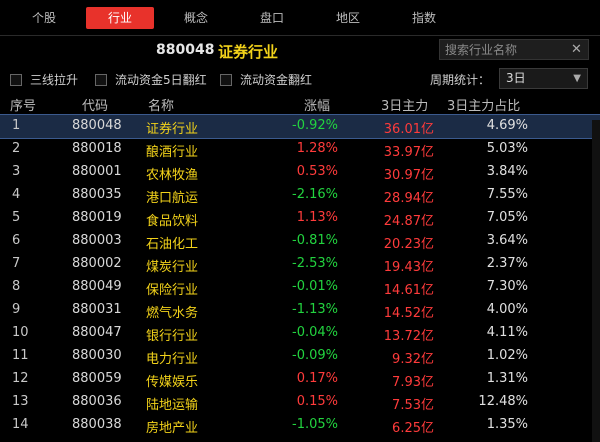  What do you see at coordinates (408, 267) in the screenshot?
I see `row-main-money: 19.43亿` at bounding box center [408, 267].